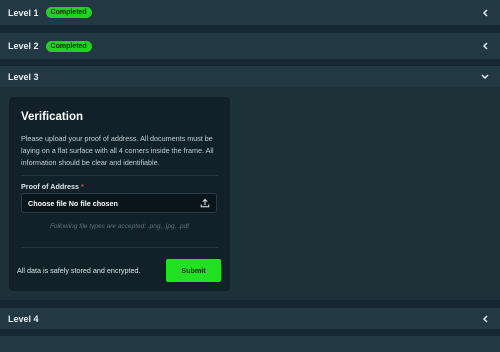  Describe the element at coordinates (52, 117) in the screenshot. I see `card-title: Verification` at that location.